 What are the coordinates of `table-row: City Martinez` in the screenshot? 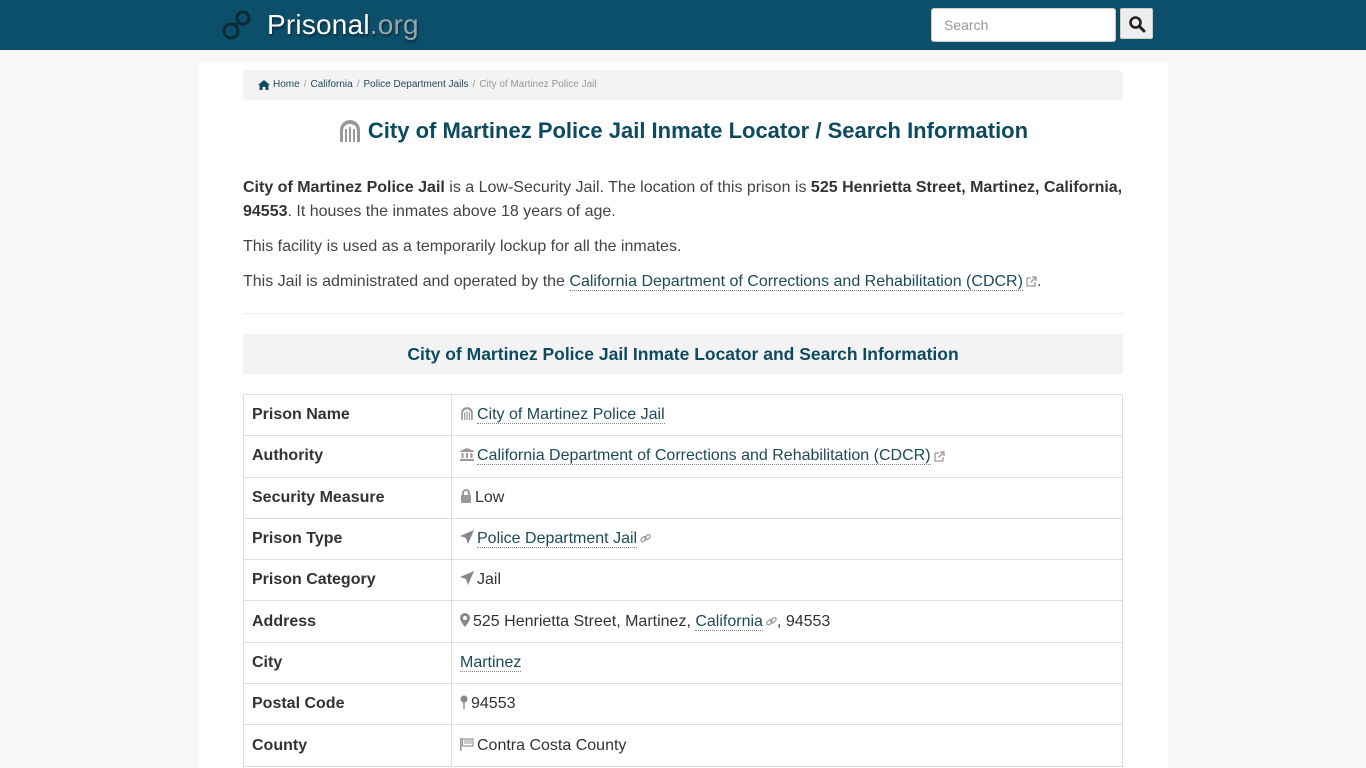 It's located at (683, 663).